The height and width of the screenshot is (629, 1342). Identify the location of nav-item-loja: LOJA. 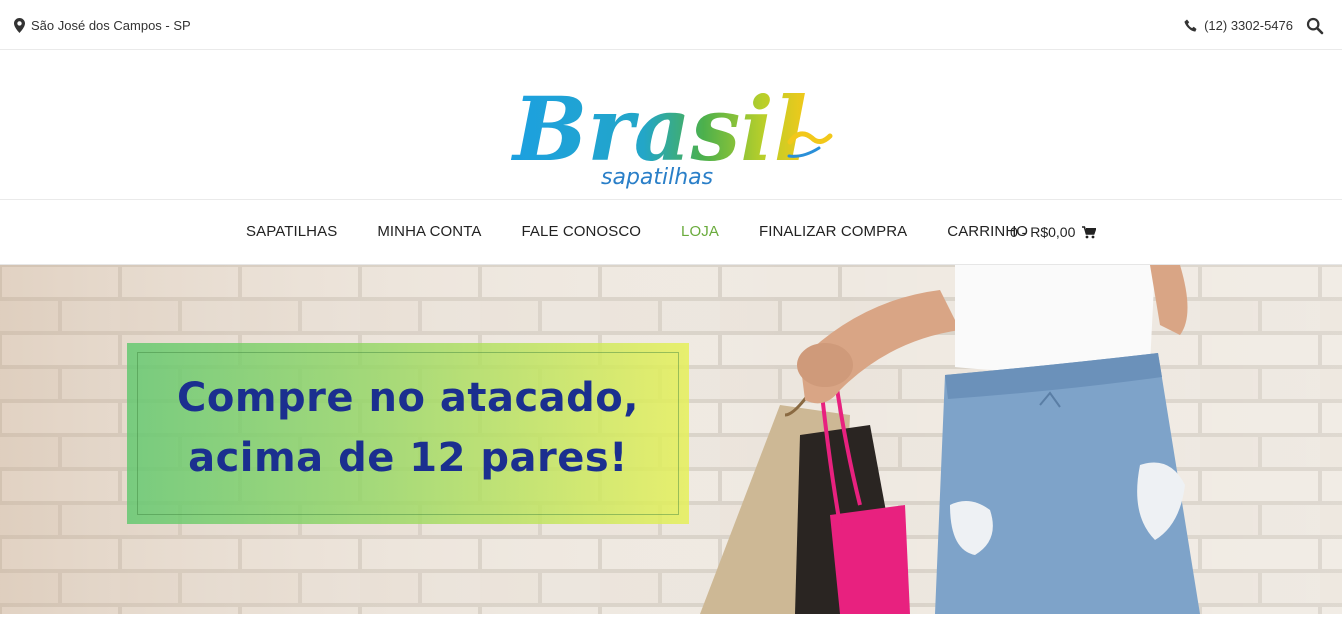
(700, 231).